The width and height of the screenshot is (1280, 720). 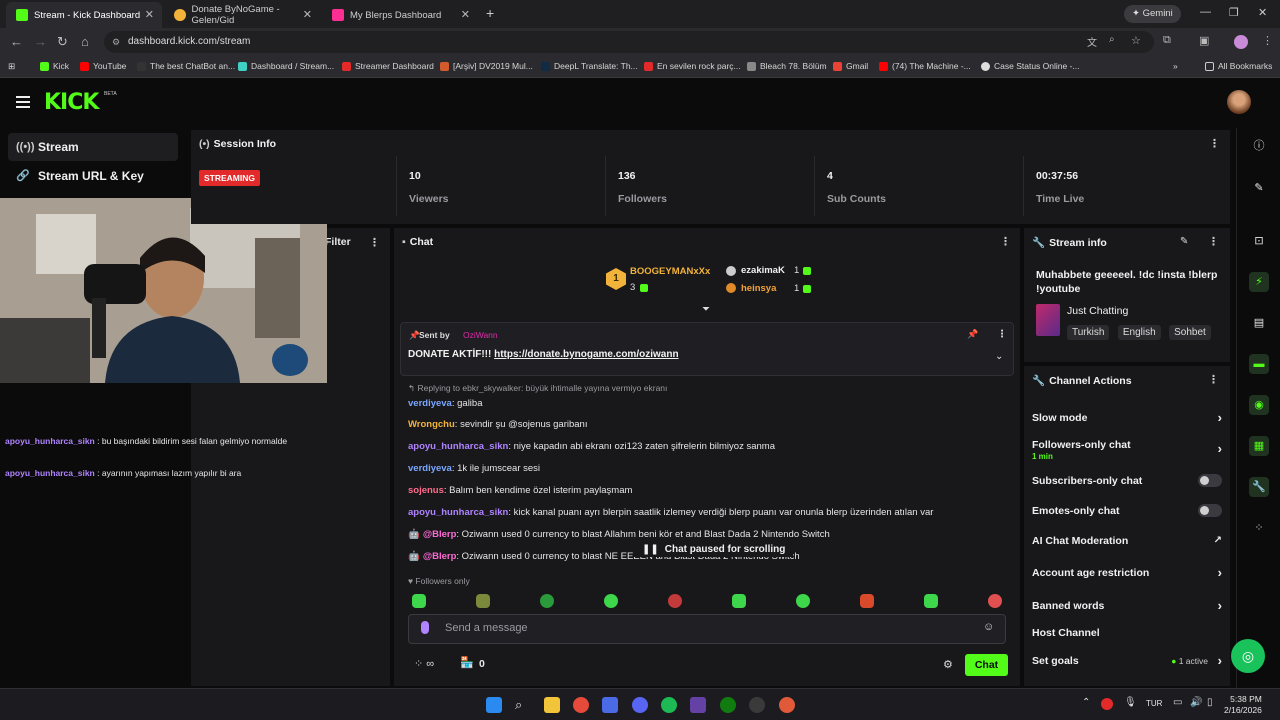 I want to click on home-icon: ⌂, so click(x=85, y=41).